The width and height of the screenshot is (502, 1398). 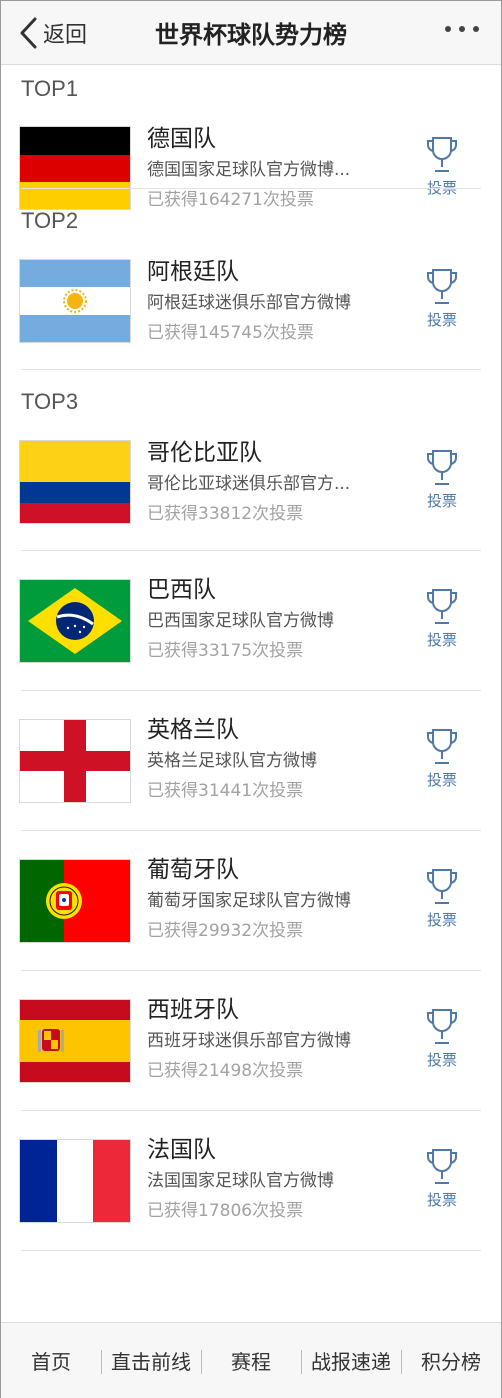 I want to click on team-info: 英格兰队 英格兰足球队官方微博 已获得31441次投票, so click(x=232, y=760).